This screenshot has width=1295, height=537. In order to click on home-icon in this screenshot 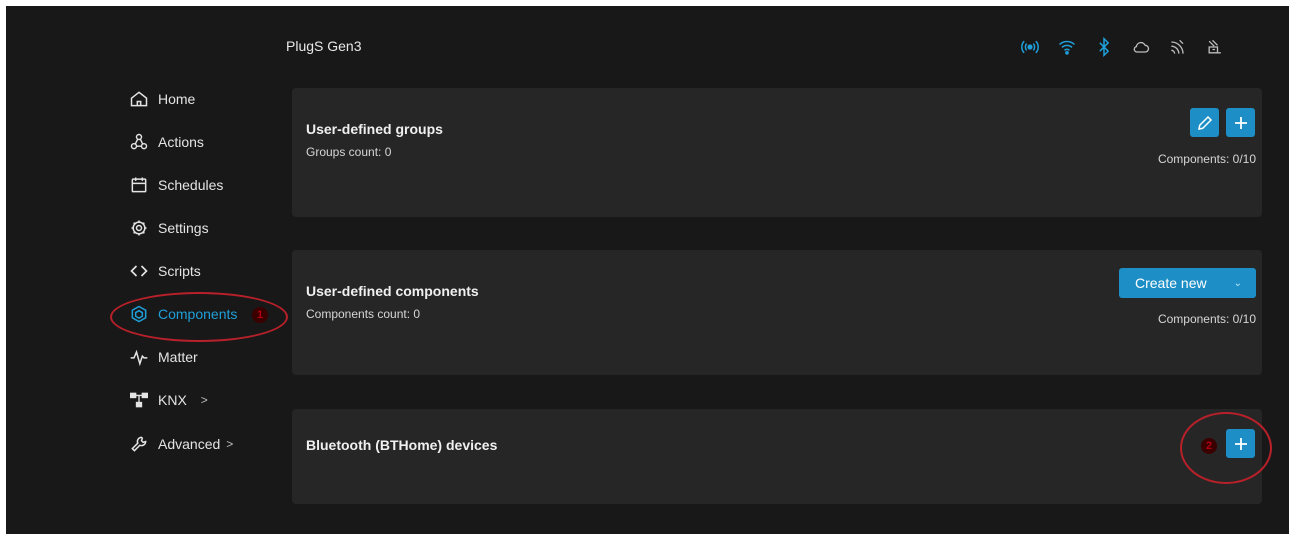, I will do `click(139, 99)`.